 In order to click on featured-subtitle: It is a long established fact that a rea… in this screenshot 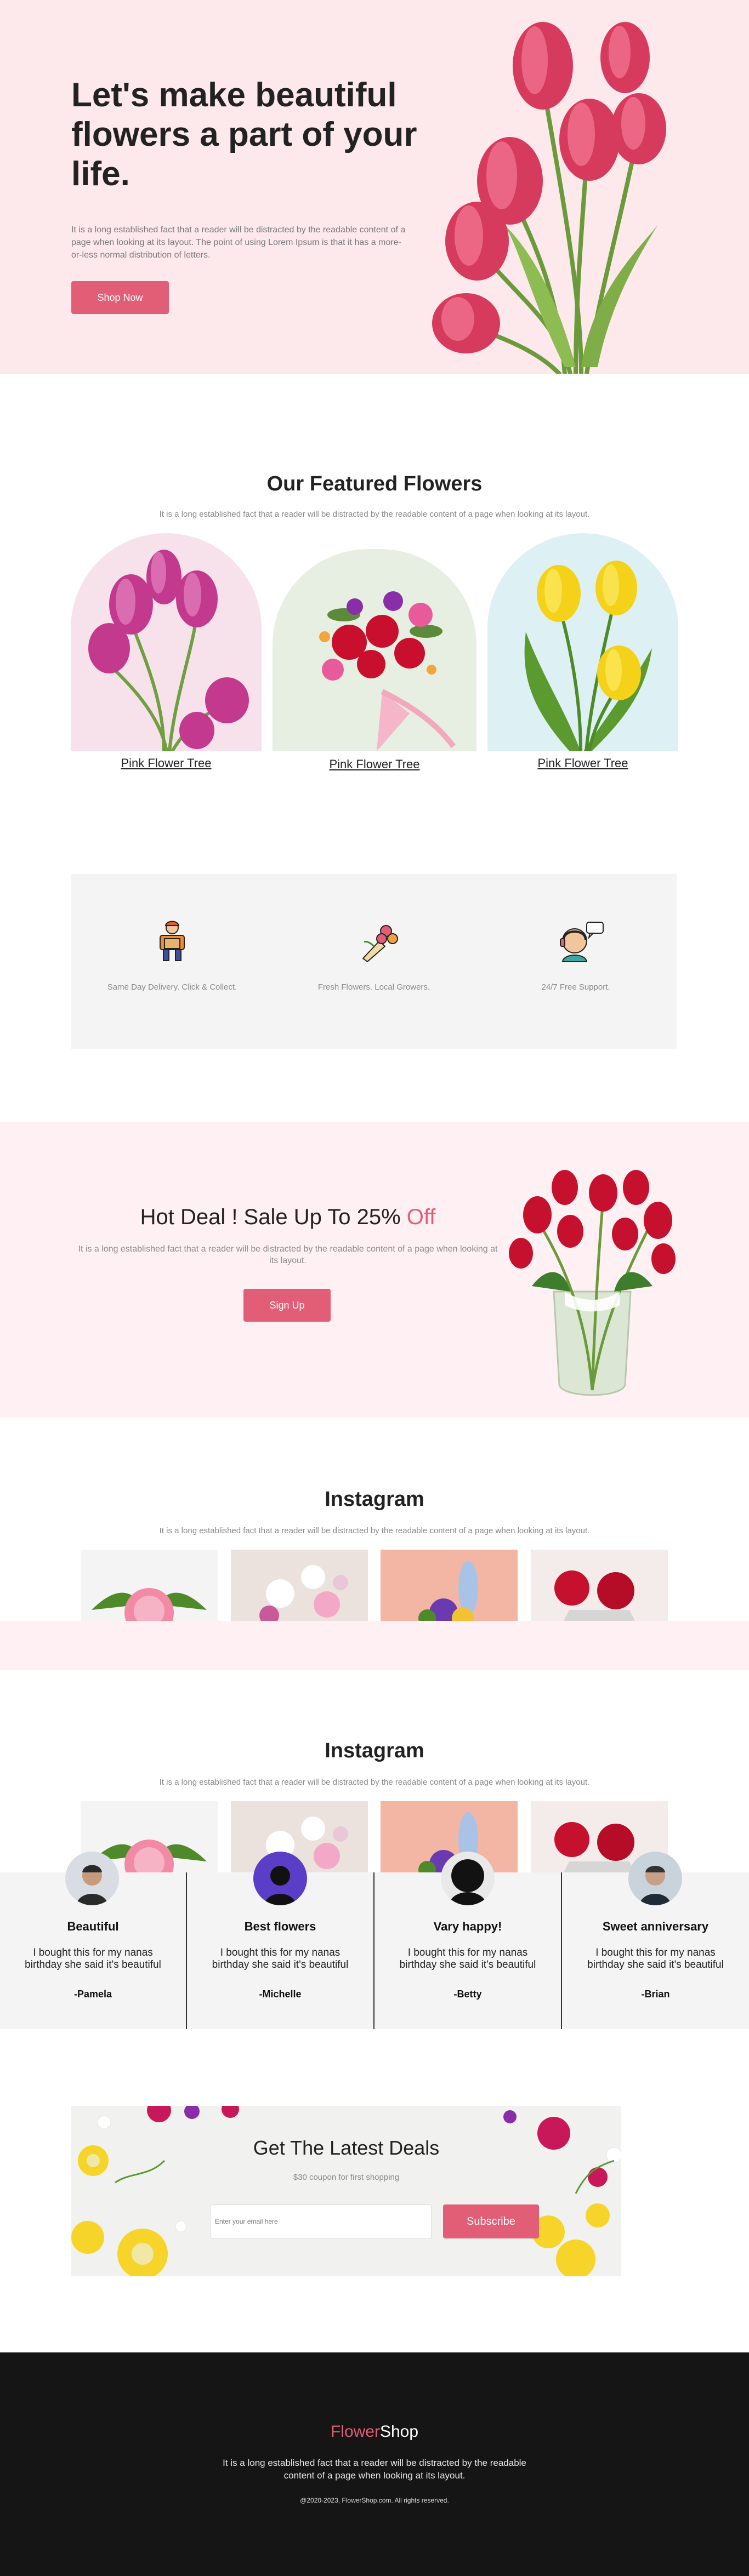, I will do `click(374, 514)`.